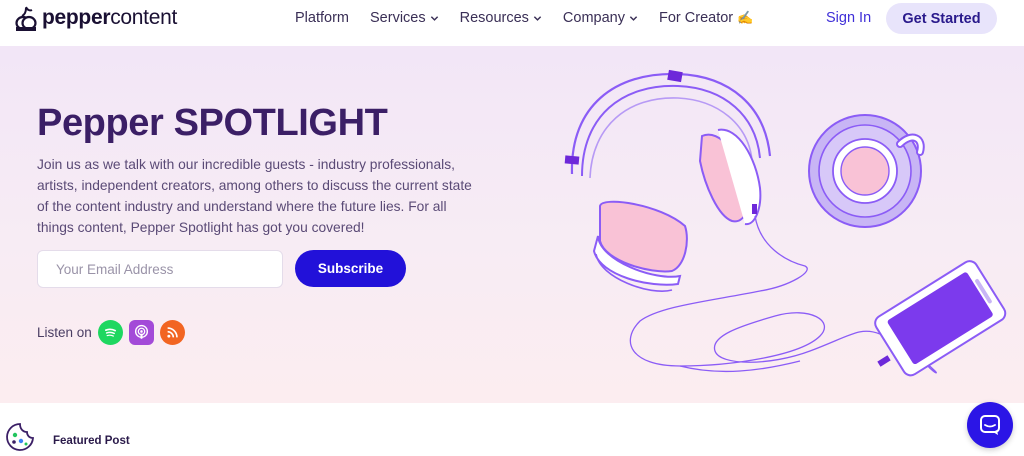 The height and width of the screenshot is (456, 1024). I want to click on rss-feed-icon, so click(172, 332).